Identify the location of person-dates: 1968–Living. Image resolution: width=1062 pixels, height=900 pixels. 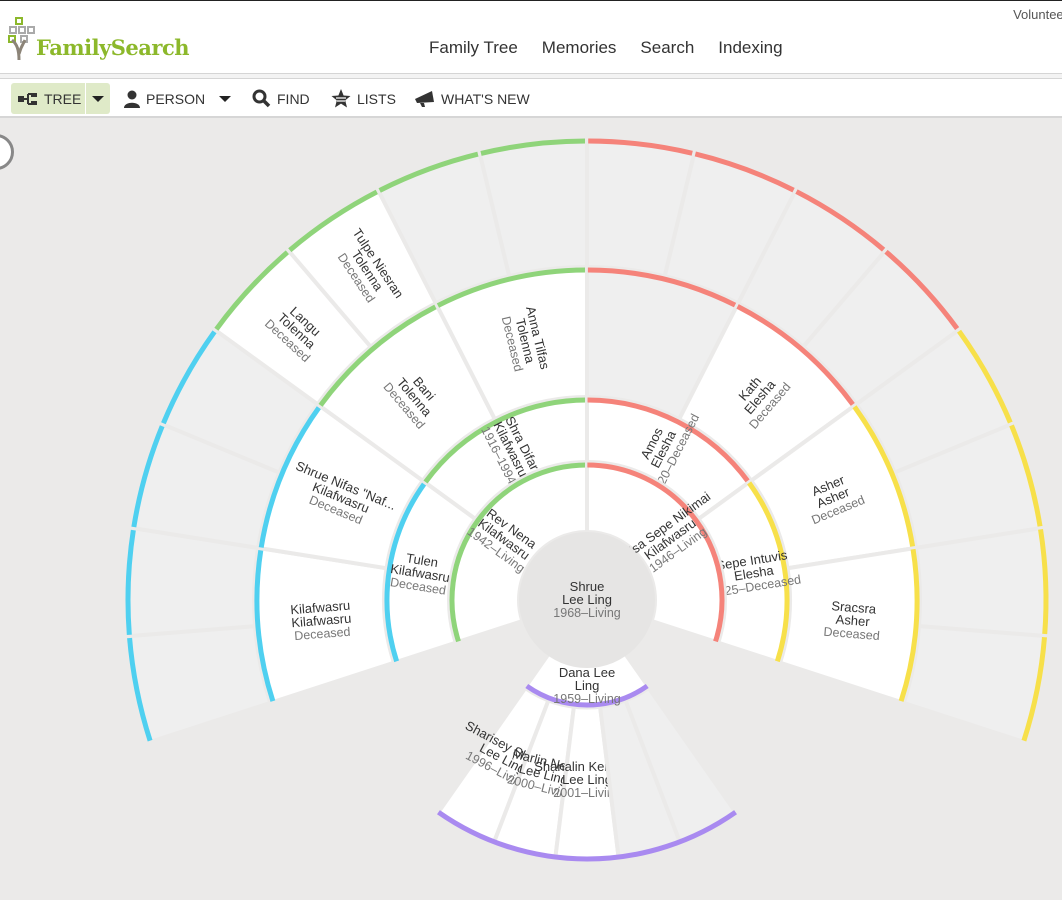
(586, 613).